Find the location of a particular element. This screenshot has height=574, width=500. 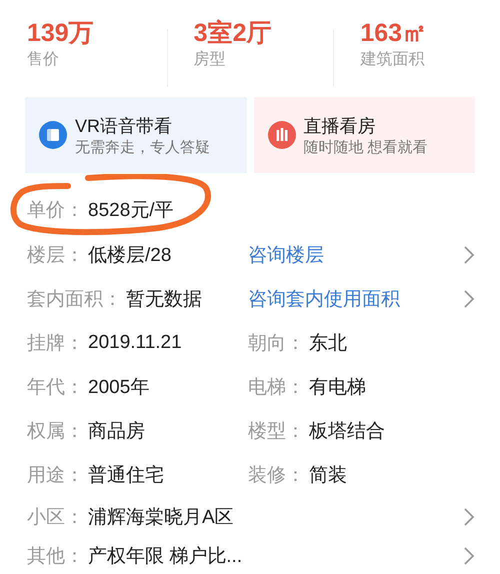

field-label: 楼型： is located at coordinates (276, 432).